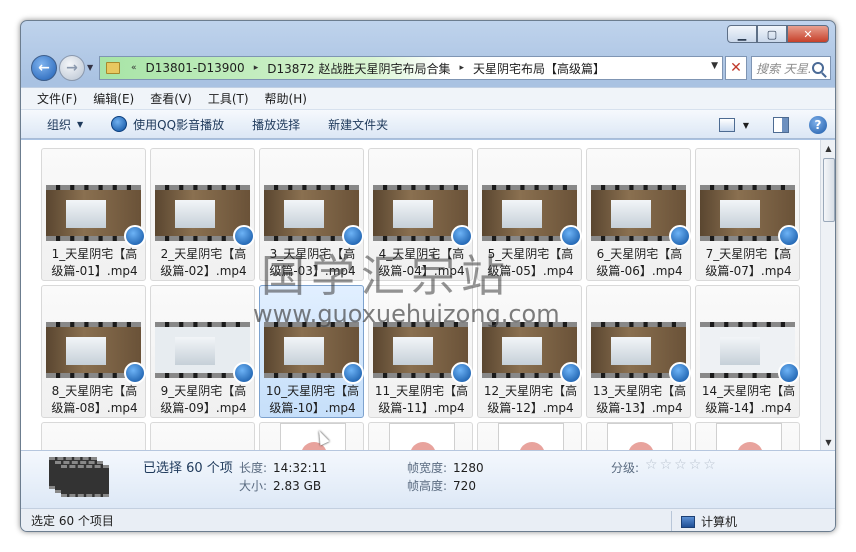  What do you see at coordinates (113, 98) in the screenshot?
I see `menu-edit: 编辑(E)` at bounding box center [113, 98].